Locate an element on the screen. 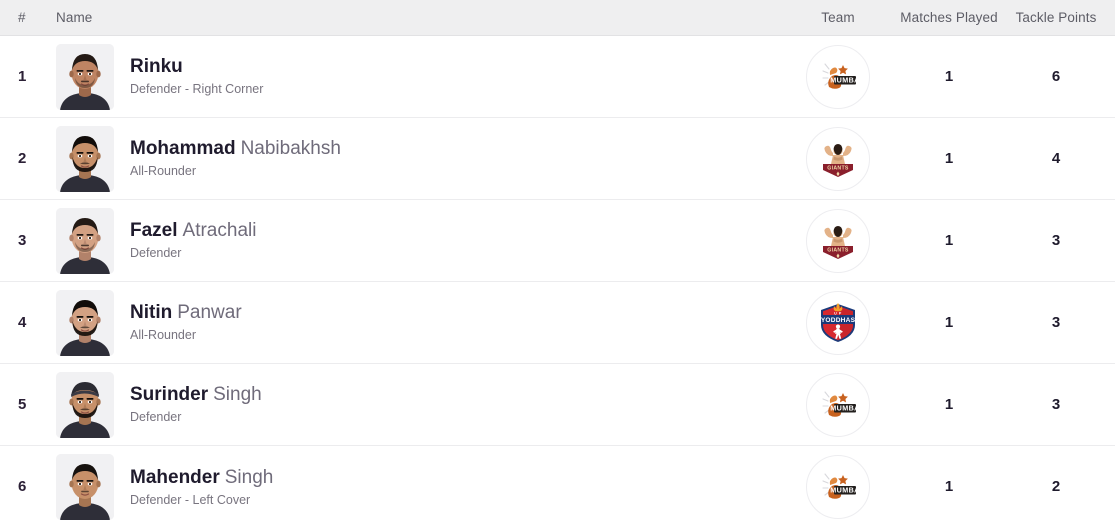 The image size is (1115, 528). tackle-points-value: 2 is located at coordinates (1056, 486).